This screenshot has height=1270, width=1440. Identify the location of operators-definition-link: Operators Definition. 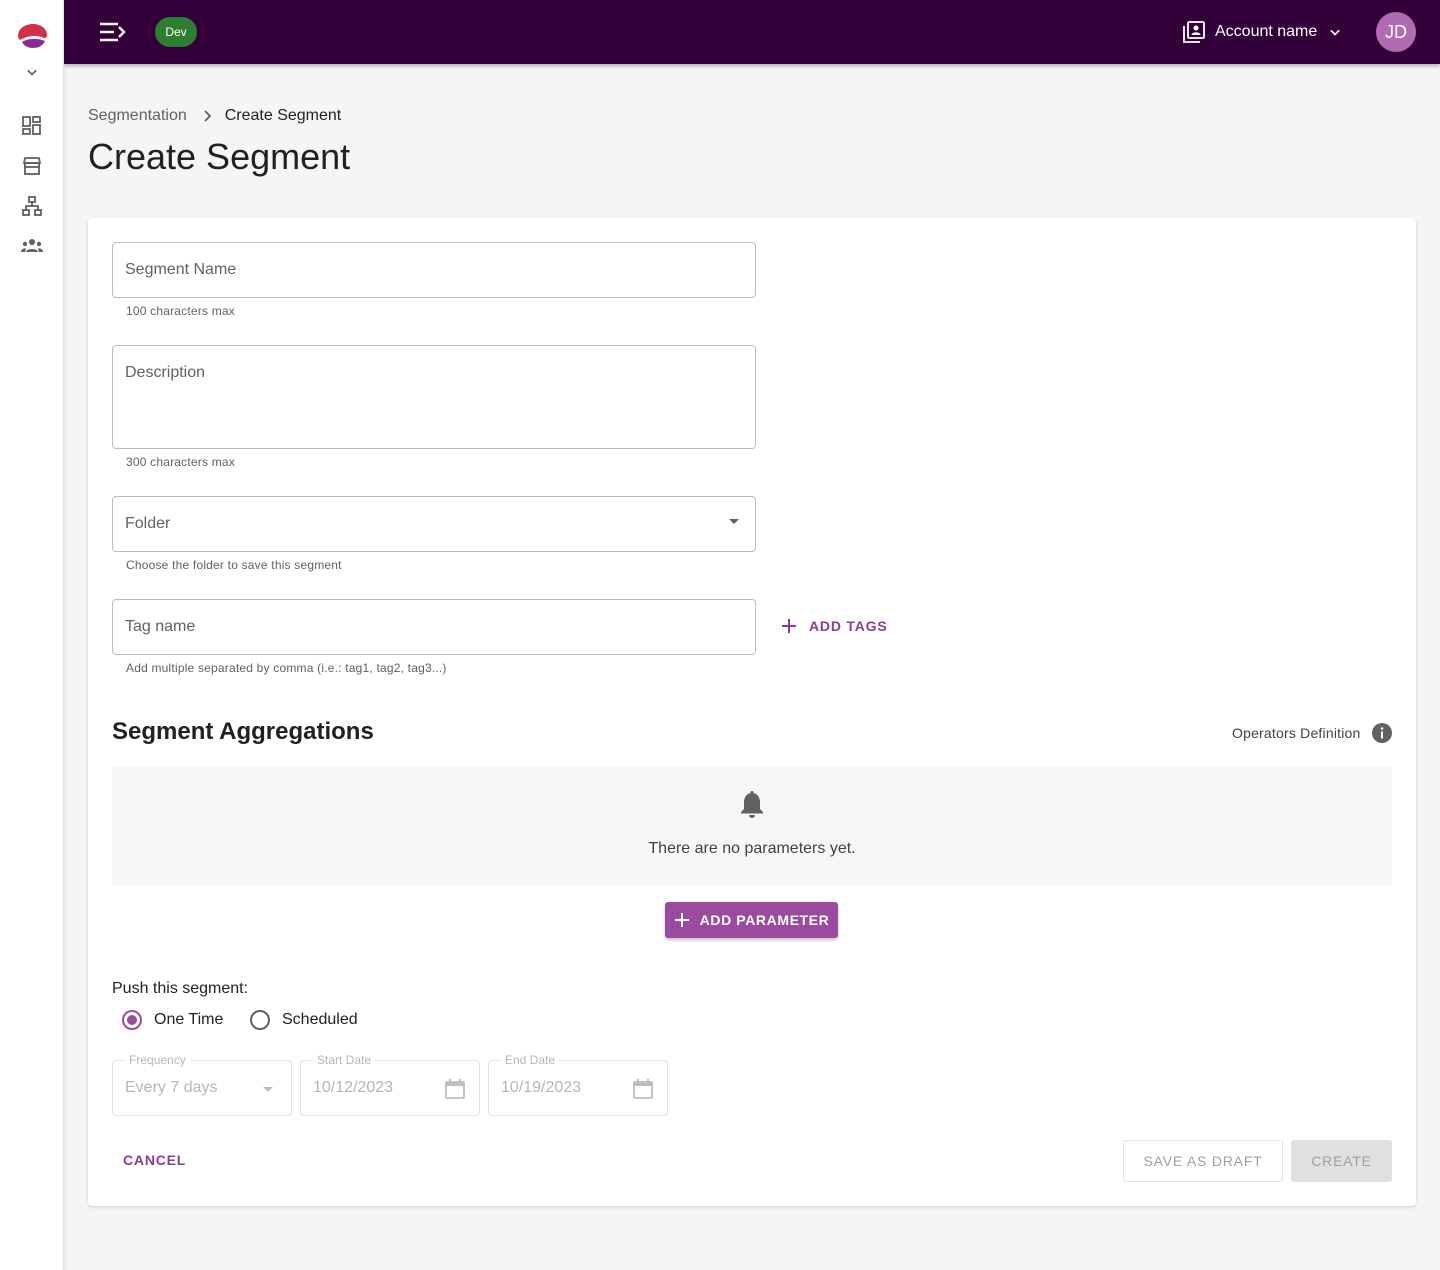
(1312, 733).